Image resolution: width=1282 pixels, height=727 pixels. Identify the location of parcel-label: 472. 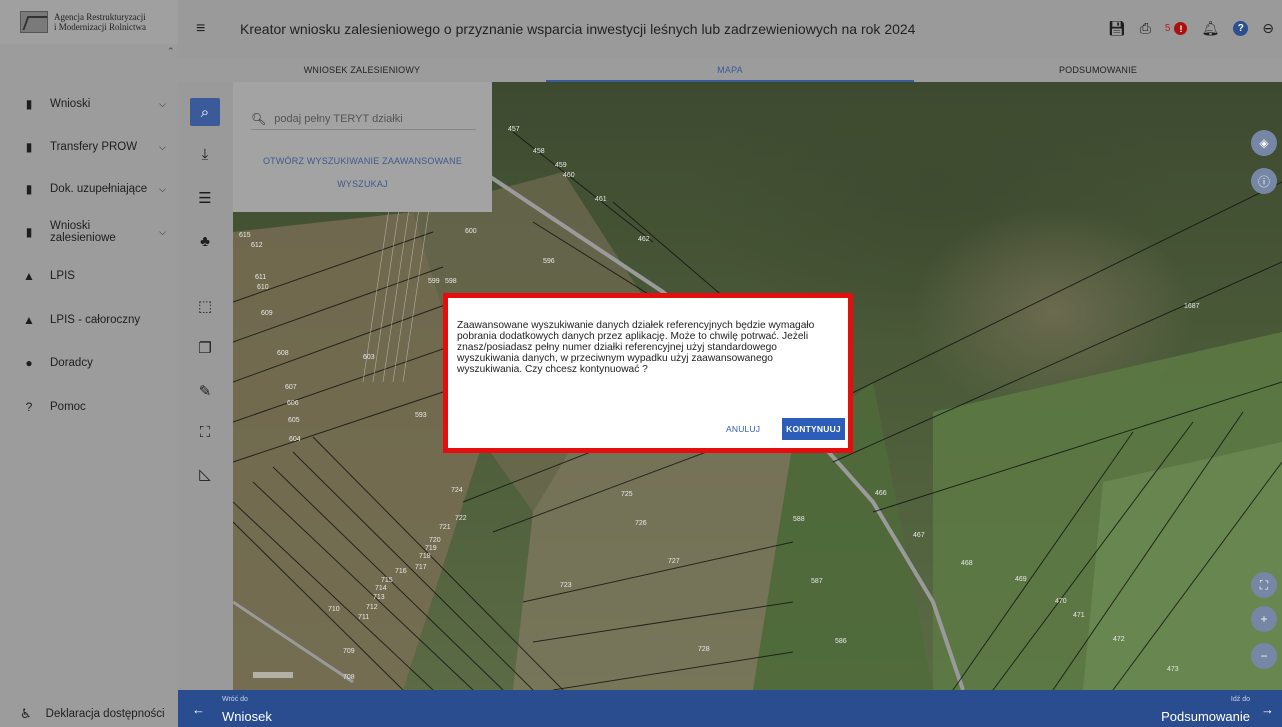
(1119, 639).